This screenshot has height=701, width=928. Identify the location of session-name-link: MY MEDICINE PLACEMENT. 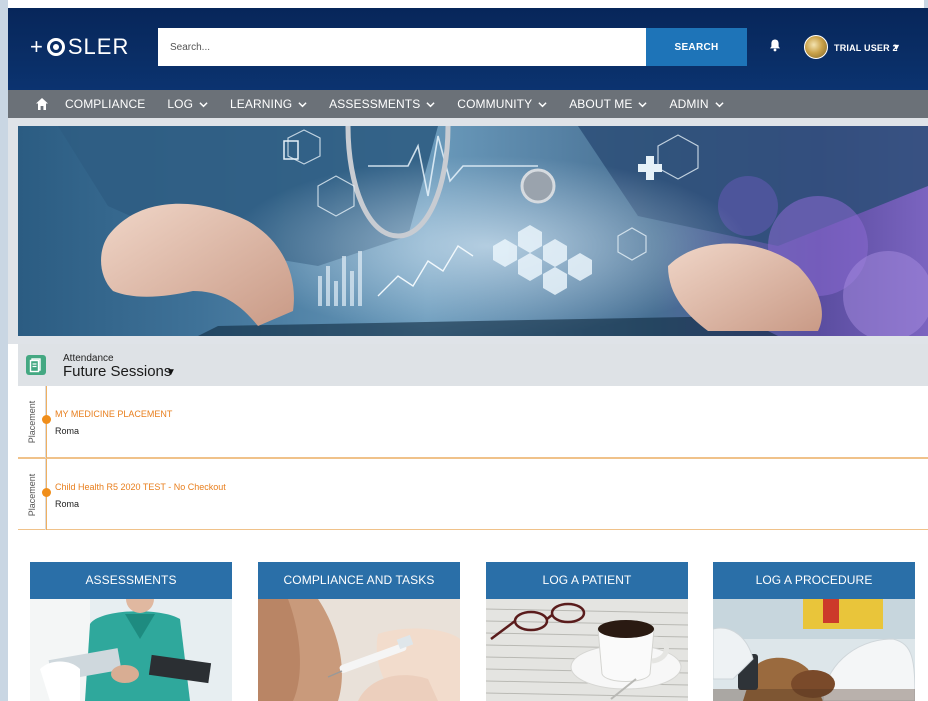
(113, 414).